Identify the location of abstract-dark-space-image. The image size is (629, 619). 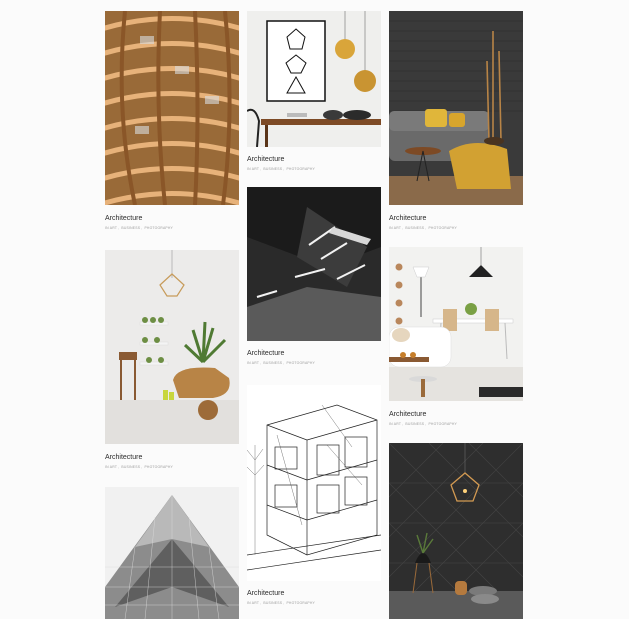
(314, 264).